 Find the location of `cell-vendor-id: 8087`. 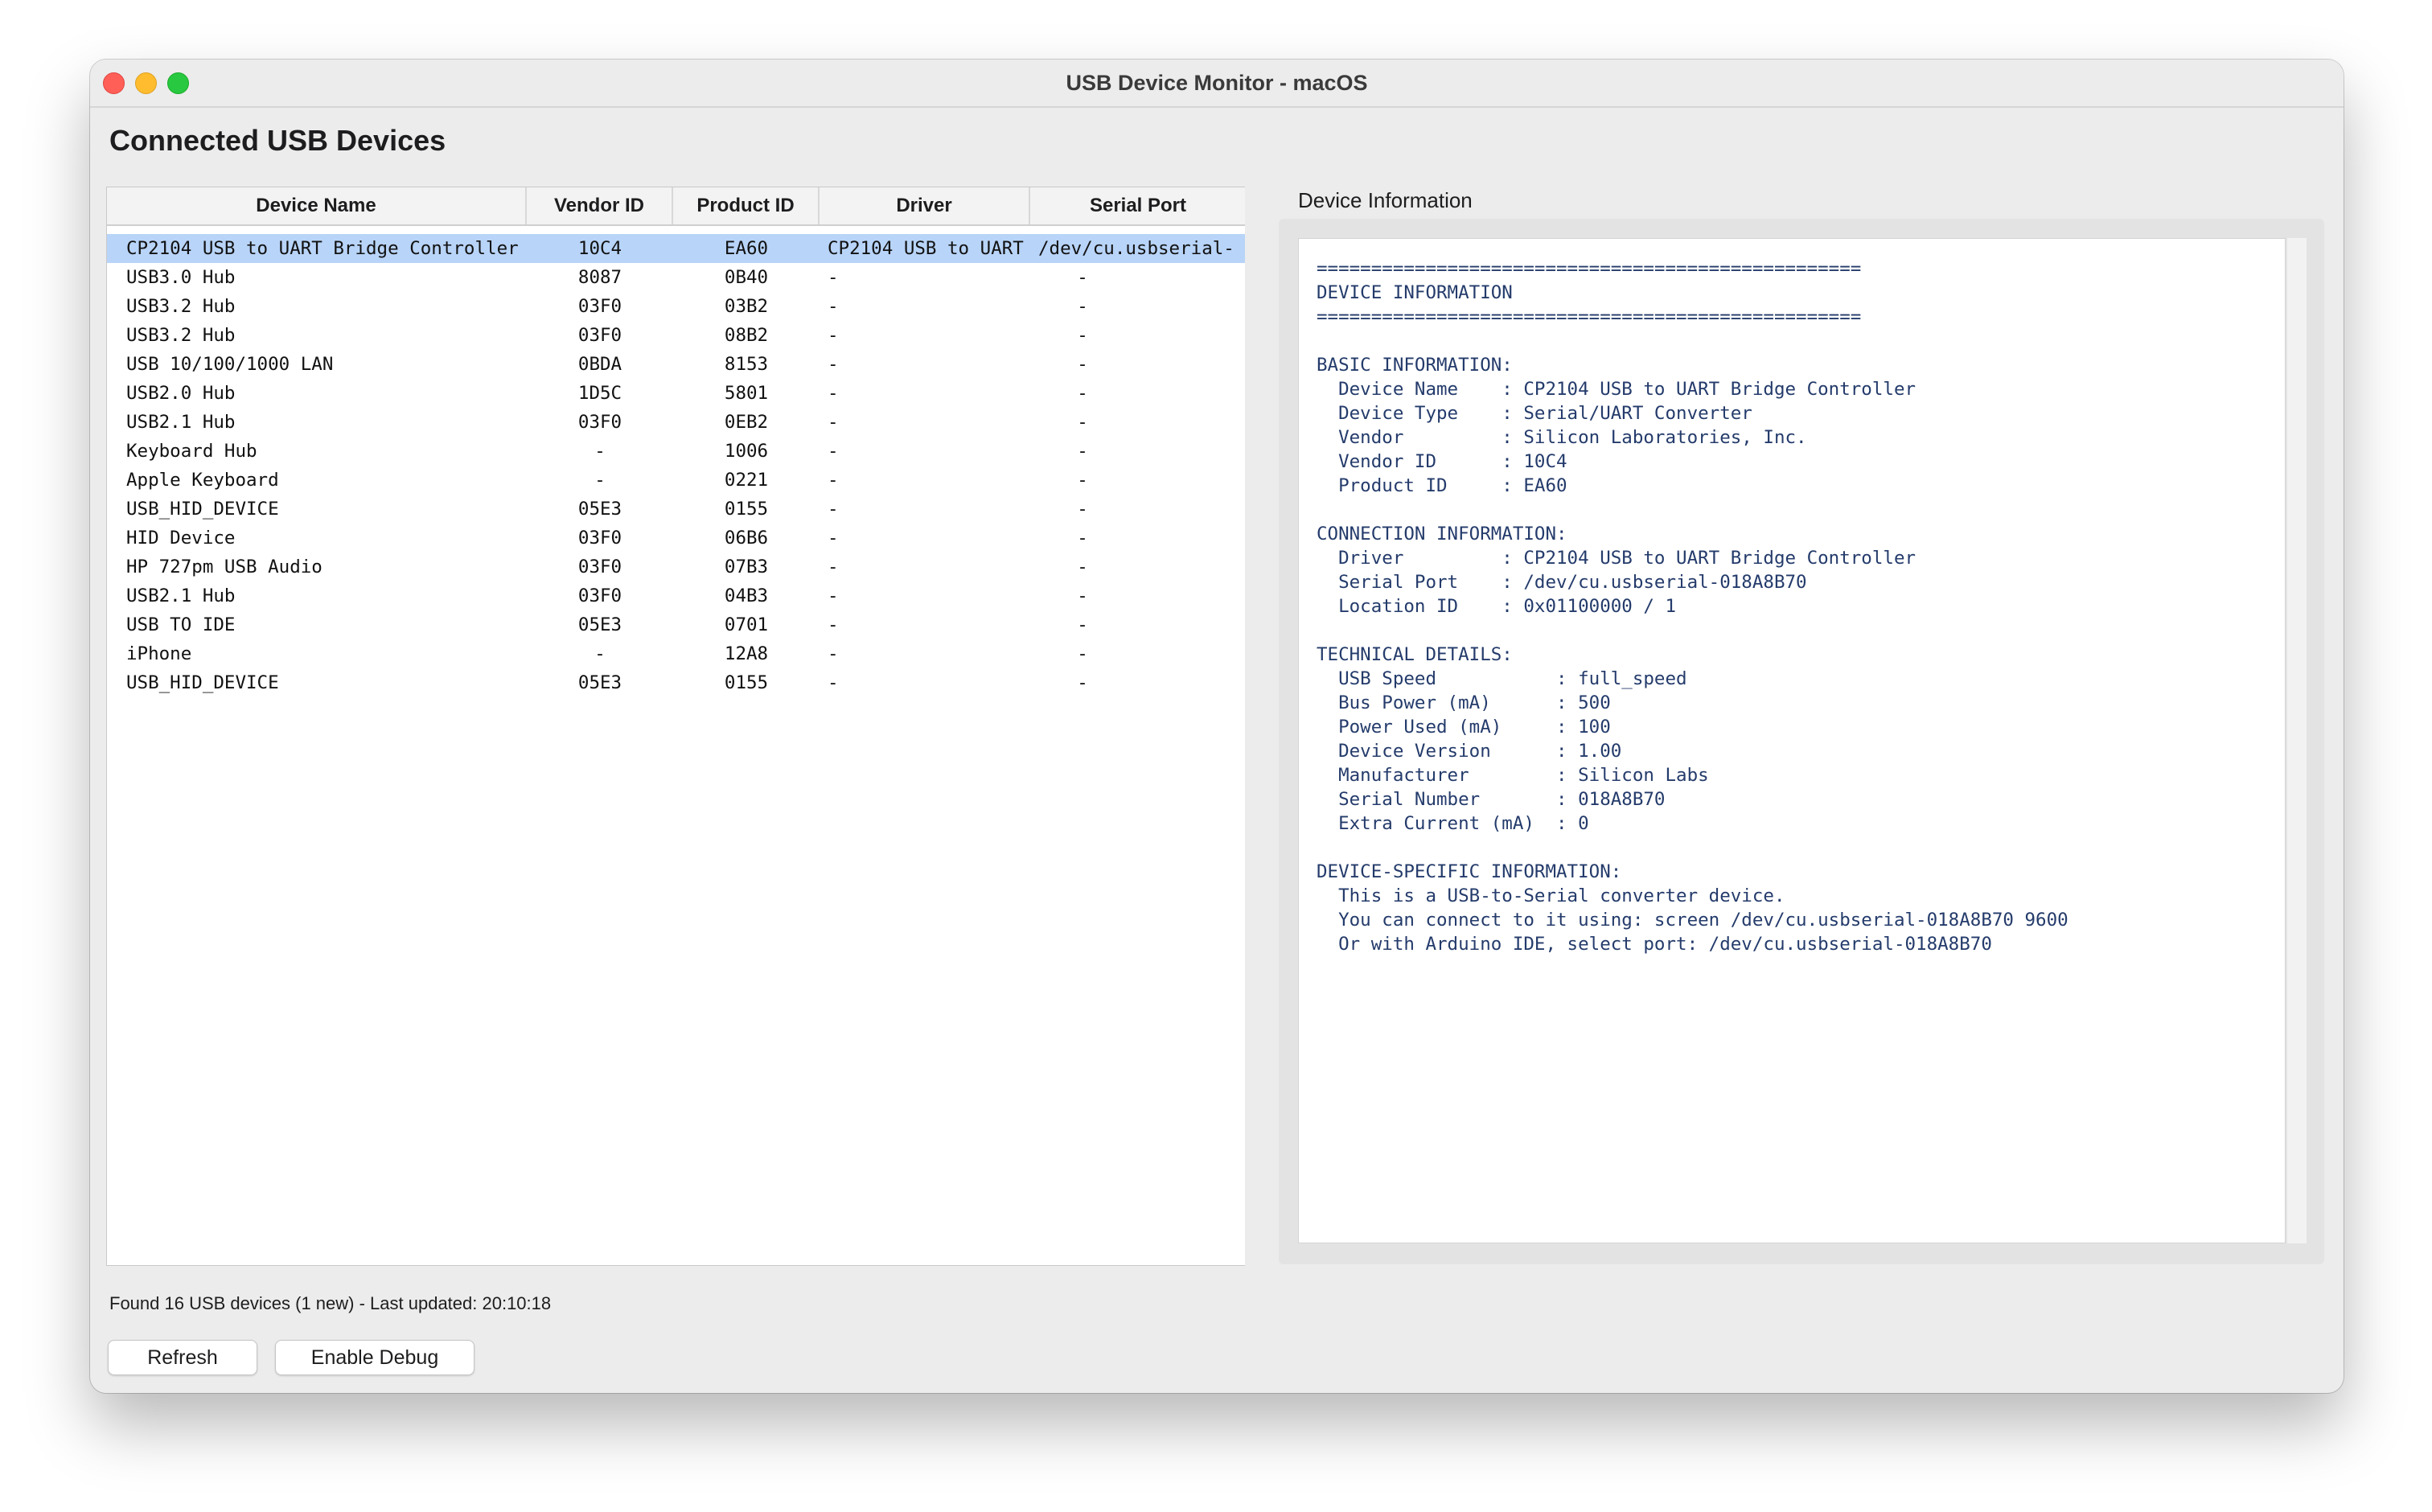

cell-vendor-id: 8087 is located at coordinates (599, 278).